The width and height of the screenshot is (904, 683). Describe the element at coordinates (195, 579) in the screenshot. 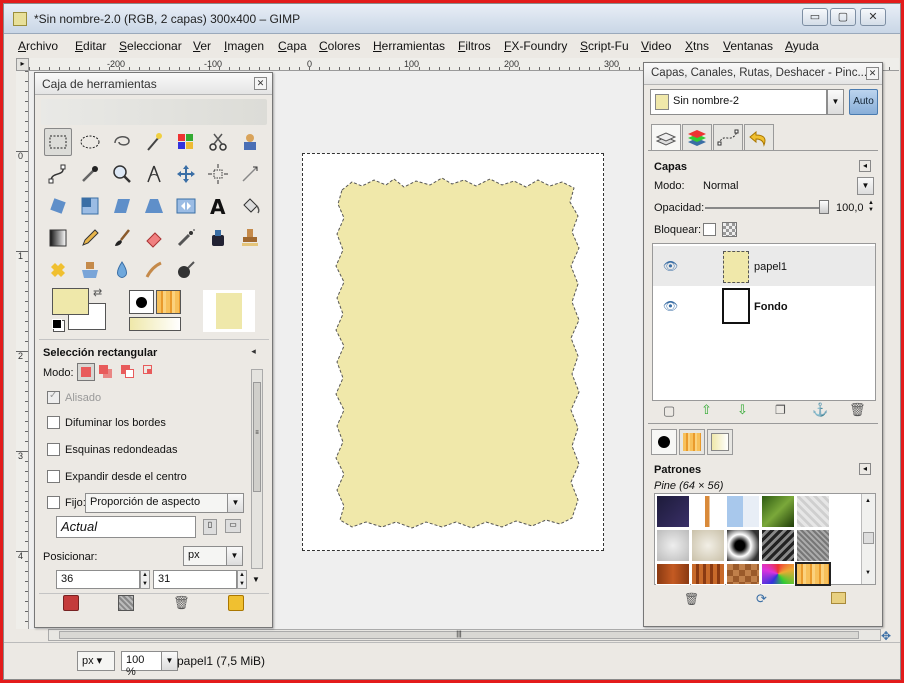

I see `position-y-input: 31` at that location.